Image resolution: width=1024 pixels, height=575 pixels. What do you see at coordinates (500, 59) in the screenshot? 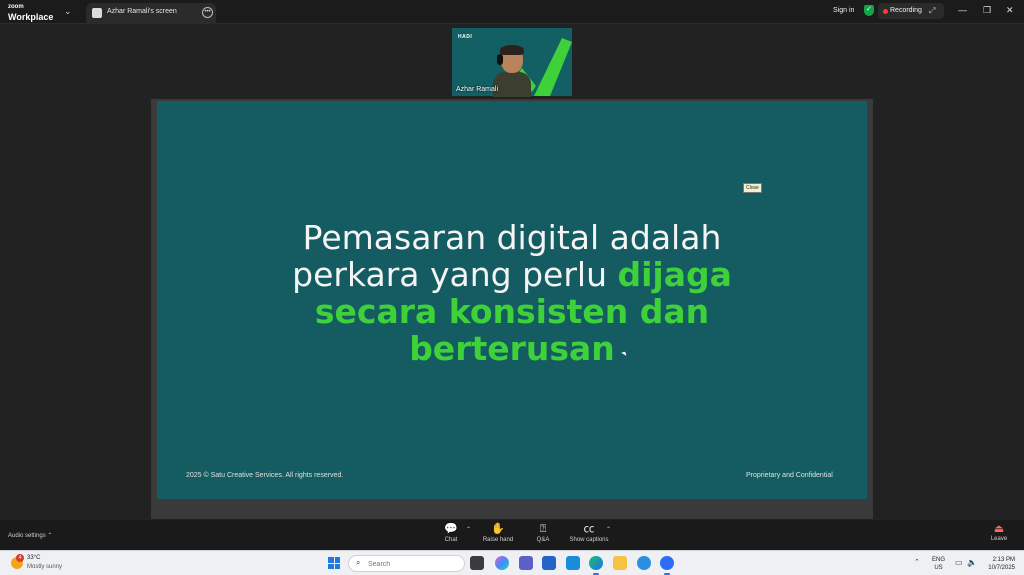
I see `headset-icon` at bounding box center [500, 59].